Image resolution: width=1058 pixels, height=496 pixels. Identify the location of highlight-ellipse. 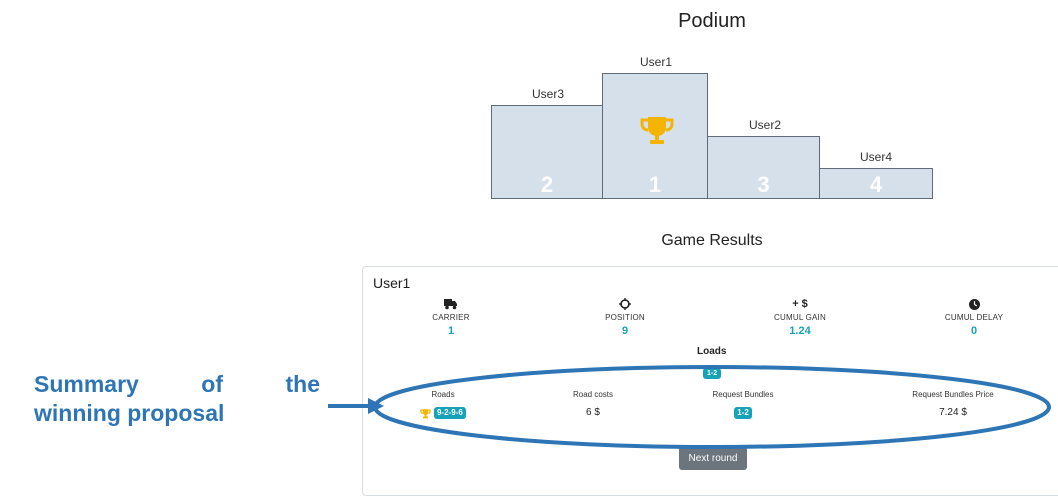
(712, 407).